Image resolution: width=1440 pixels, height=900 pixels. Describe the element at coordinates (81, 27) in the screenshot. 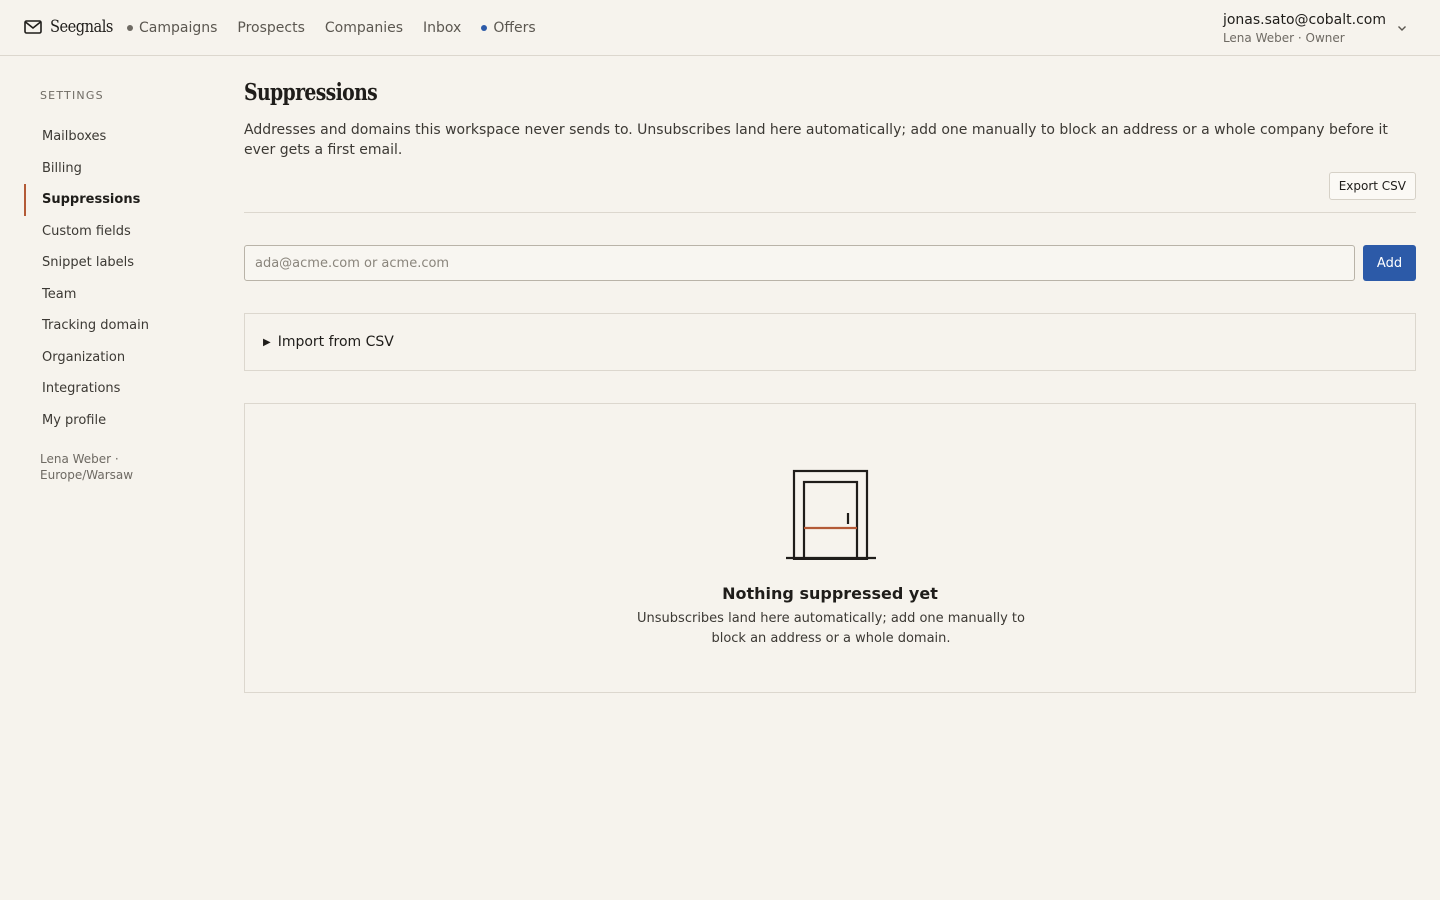

I see `brand-name: Seegnals` at that location.